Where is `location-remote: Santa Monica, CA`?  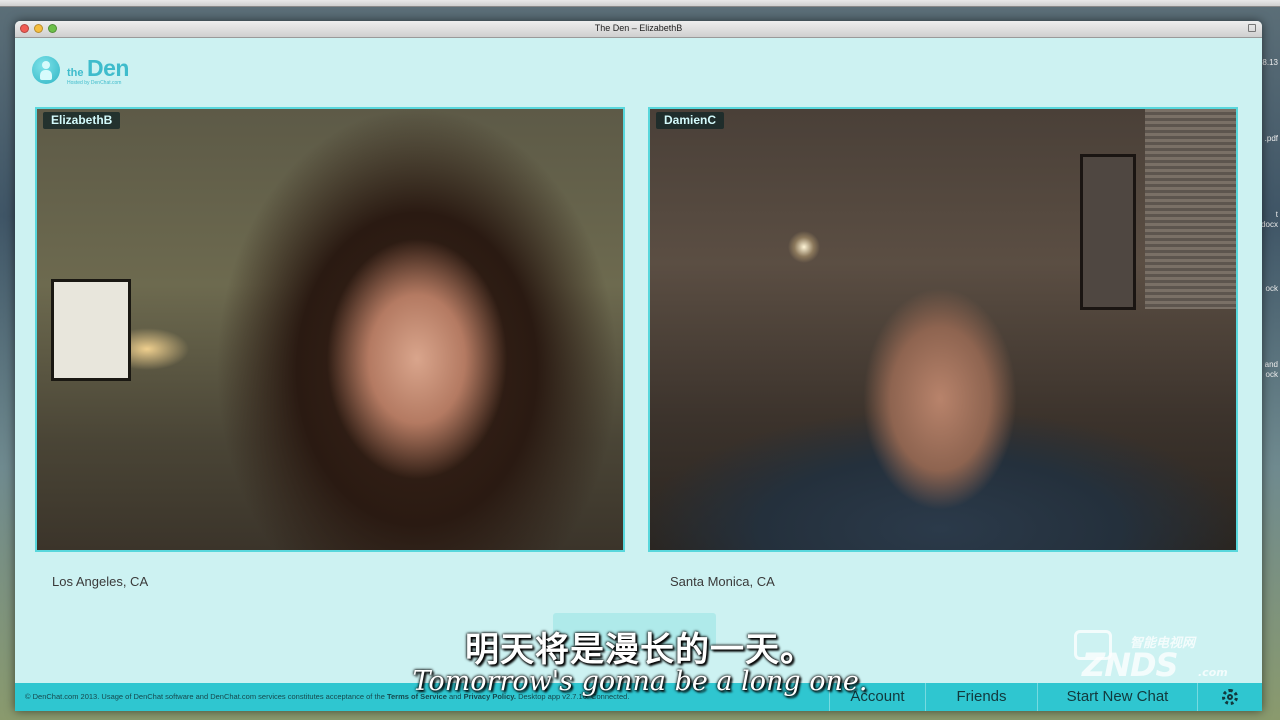 location-remote: Santa Monica, CA is located at coordinates (722, 581).